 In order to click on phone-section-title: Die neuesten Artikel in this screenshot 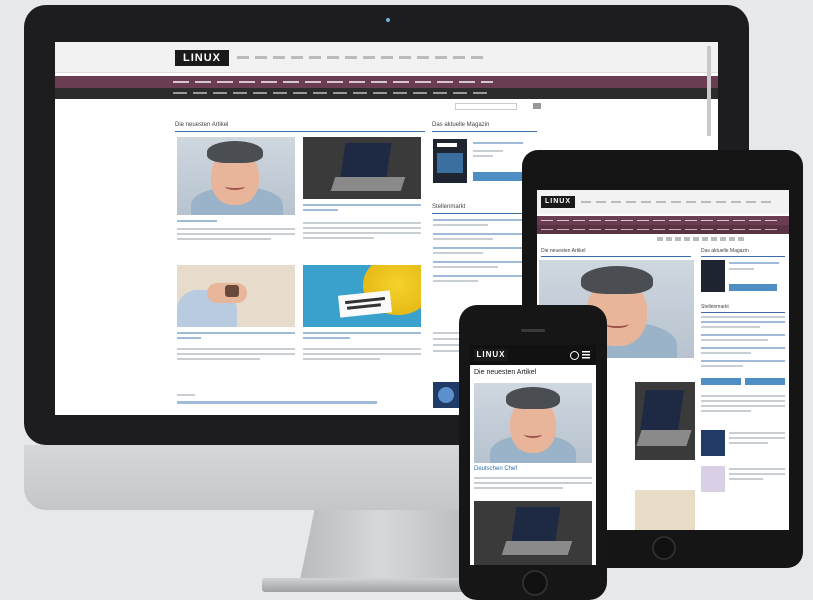, I will do `click(505, 372)`.